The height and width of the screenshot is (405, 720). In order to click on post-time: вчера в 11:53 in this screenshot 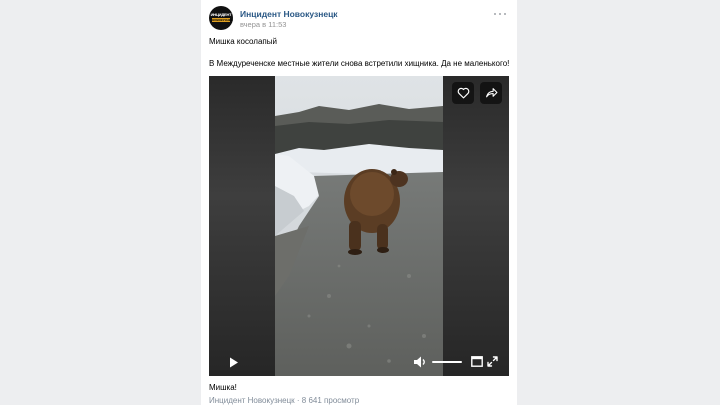, I will do `click(263, 24)`.